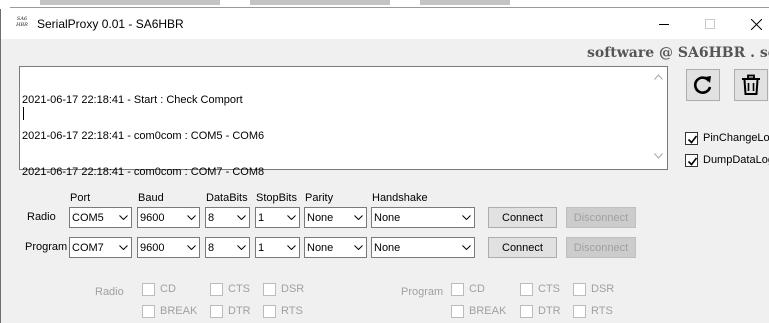 This screenshot has height=323, width=769. What do you see at coordinates (601, 247) in the screenshot?
I see `program-disconnect-button: Disconnect` at bounding box center [601, 247].